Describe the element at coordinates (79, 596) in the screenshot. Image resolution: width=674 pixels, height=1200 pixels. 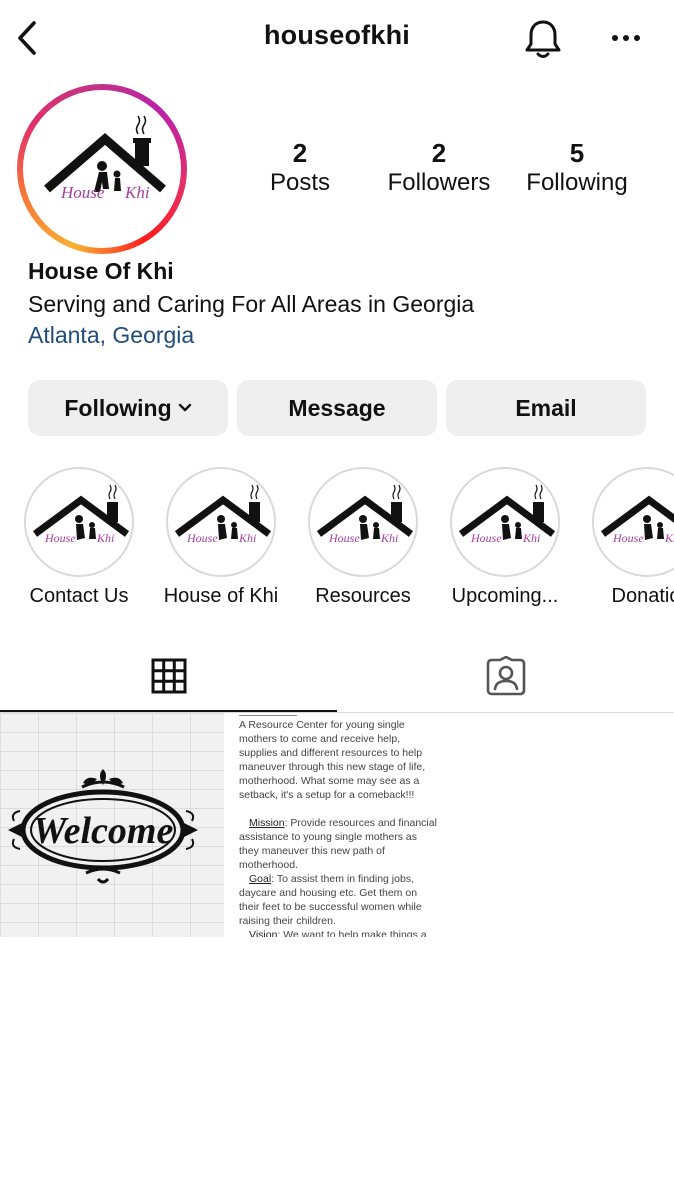
I see `highlight-label: Contact Us` at that location.